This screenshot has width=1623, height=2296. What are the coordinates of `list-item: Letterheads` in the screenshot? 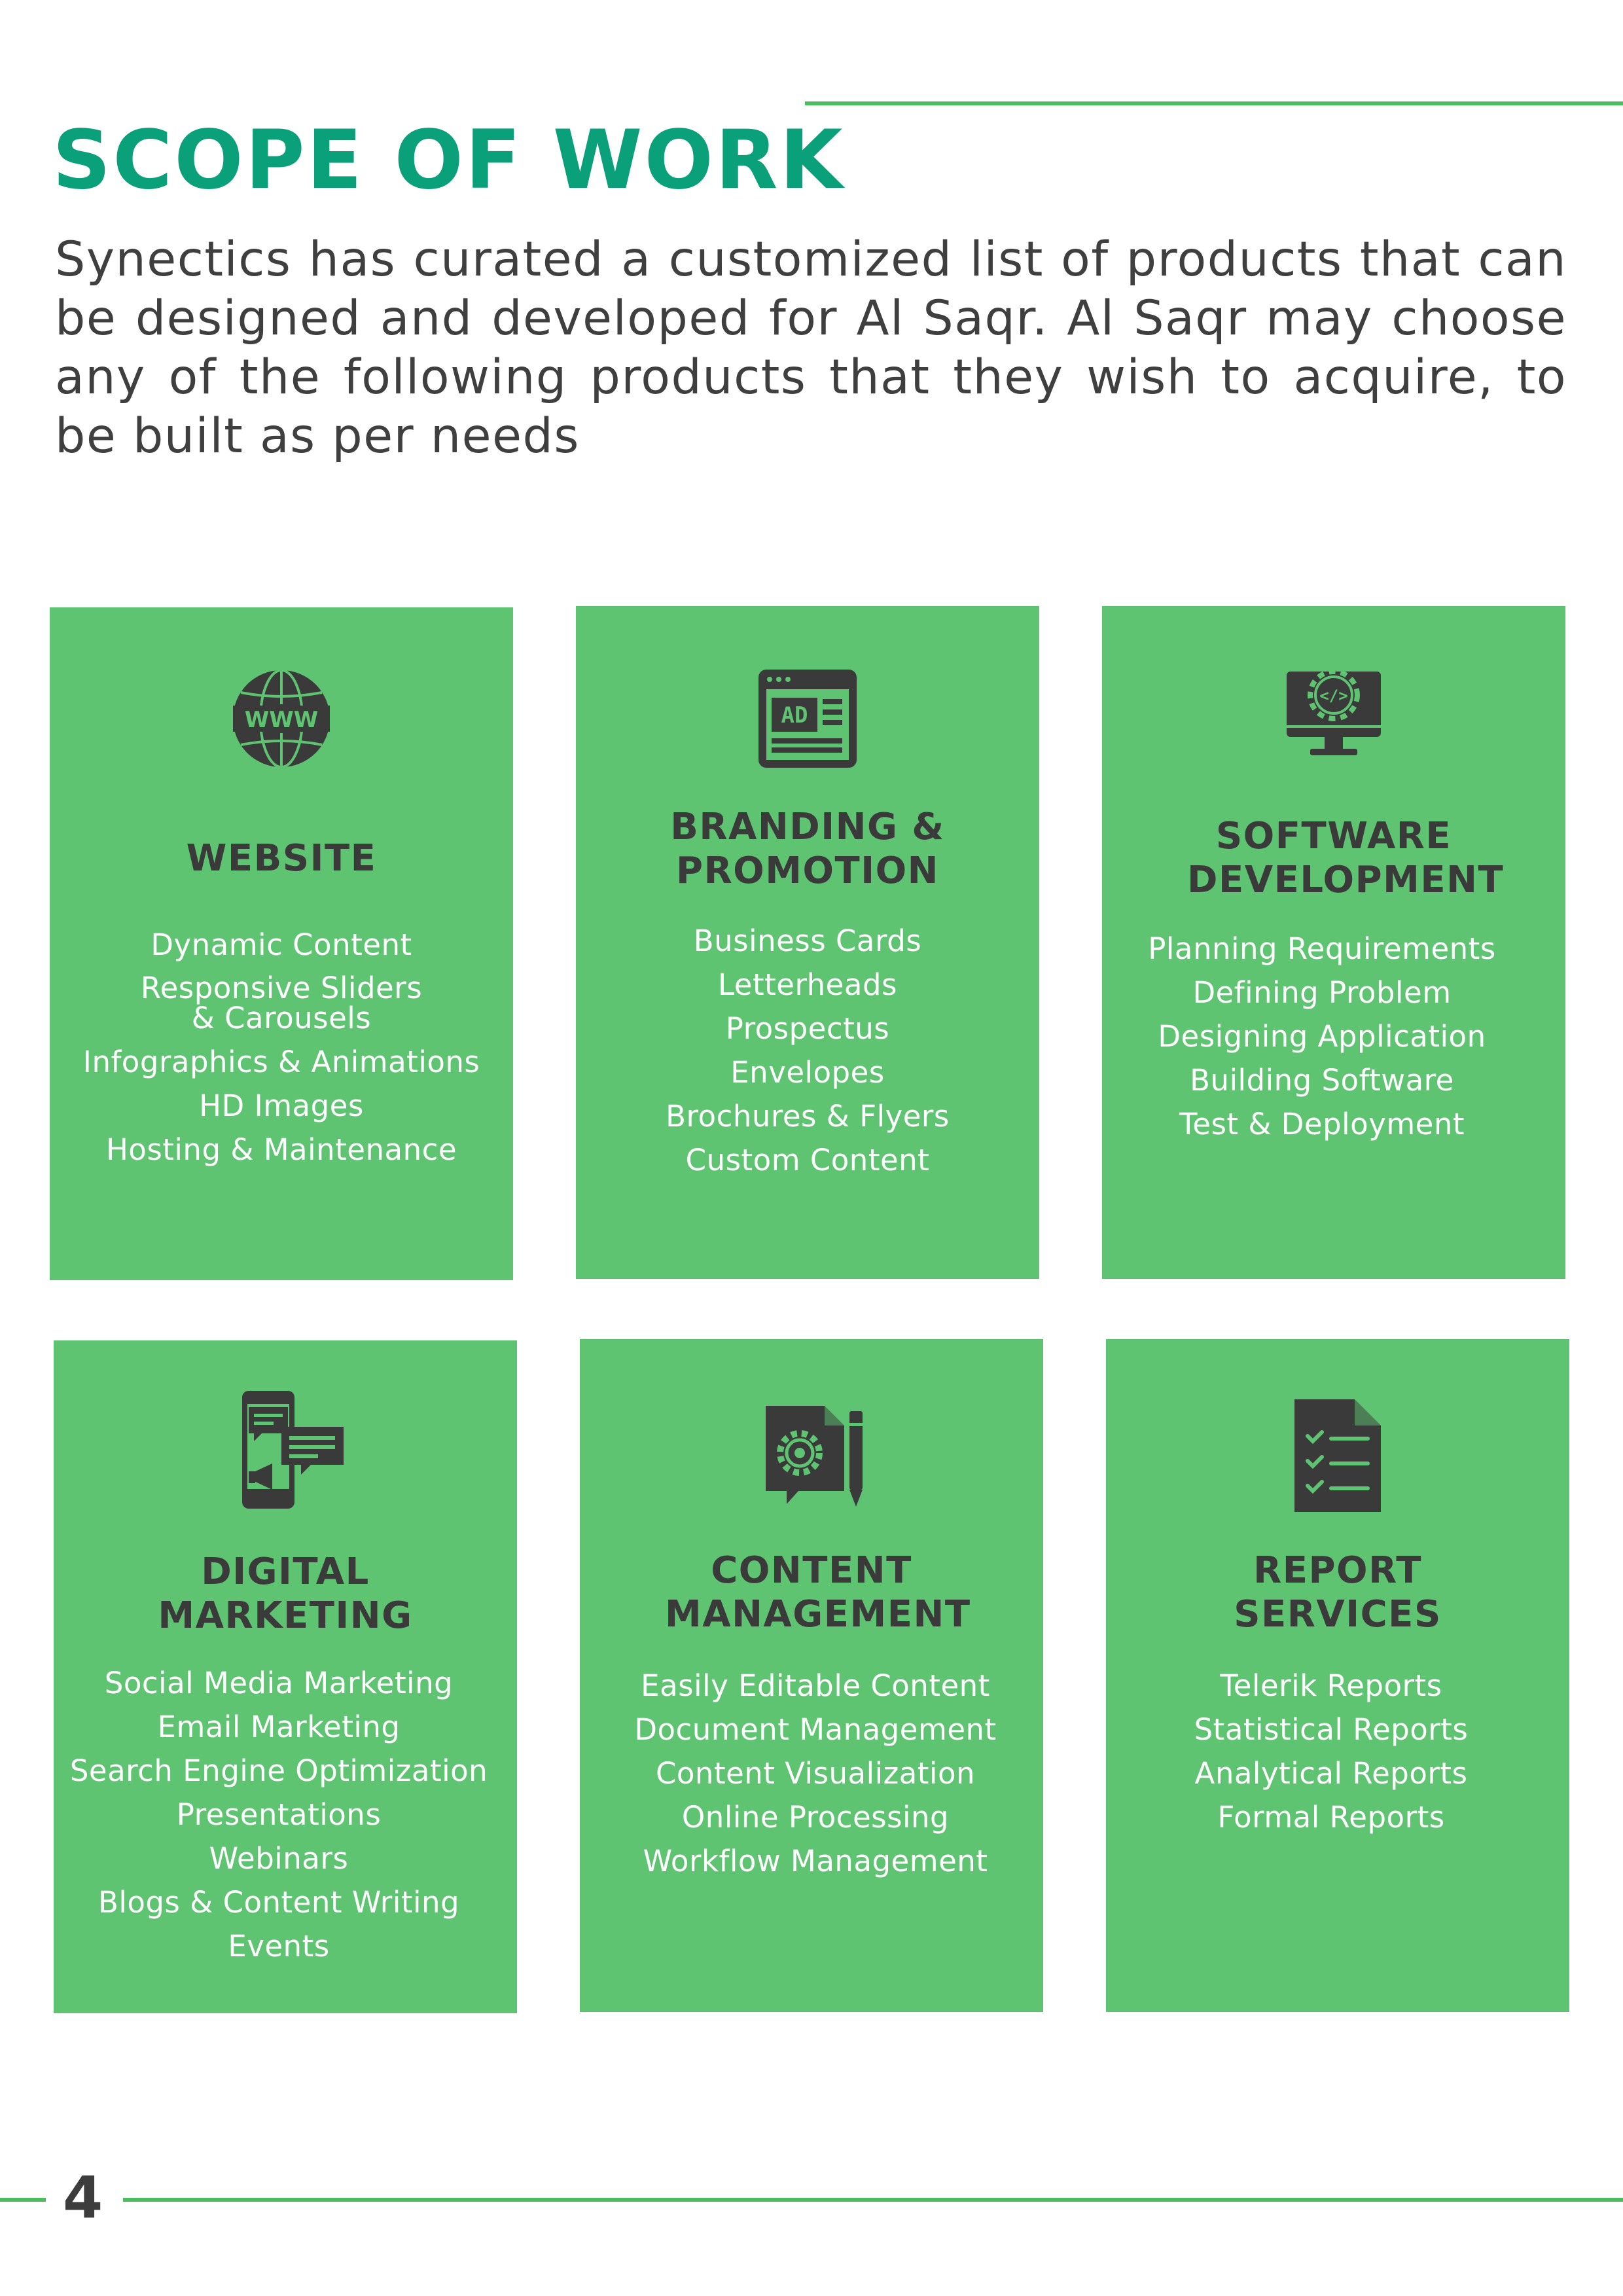 It's located at (808, 984).